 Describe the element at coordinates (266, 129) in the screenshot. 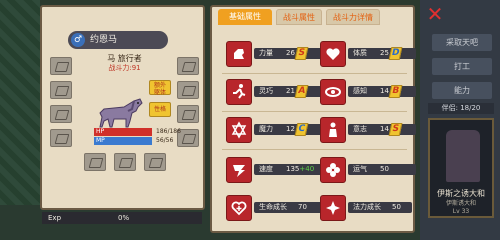

I see `stat-magic-label: 魔力` at that location.